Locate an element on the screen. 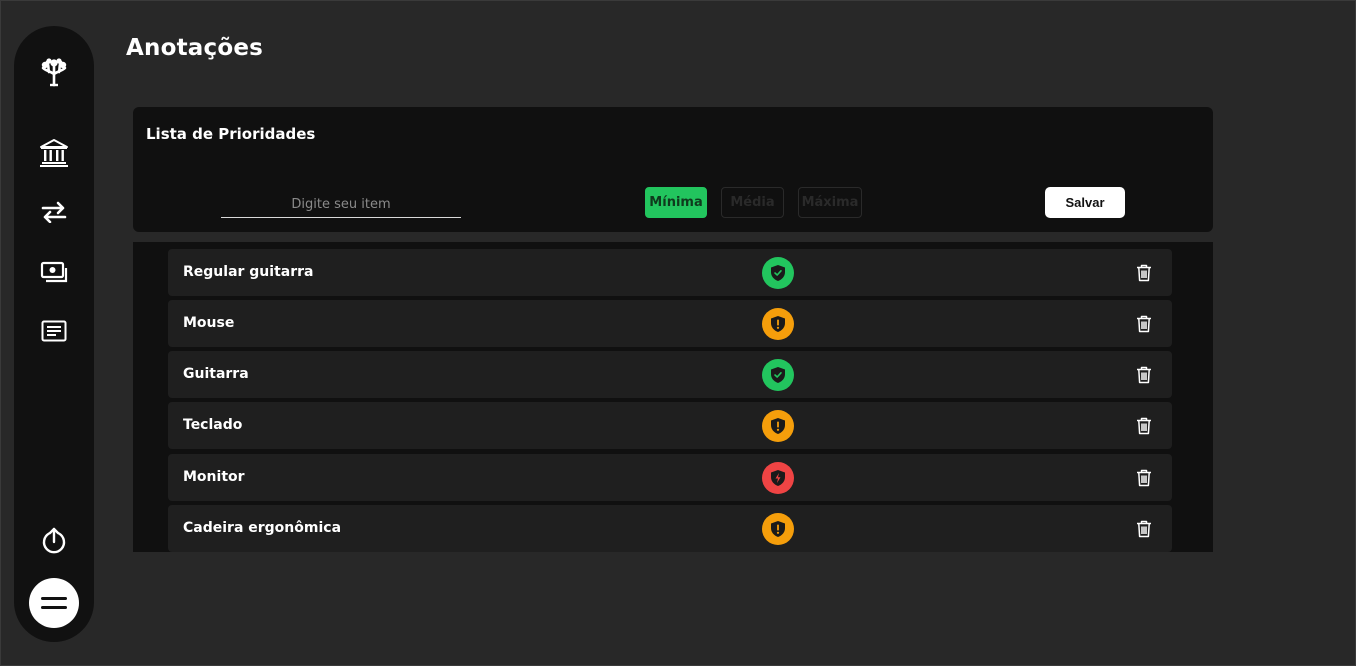  item-label: Mouse is located at coordinates (209, 323).